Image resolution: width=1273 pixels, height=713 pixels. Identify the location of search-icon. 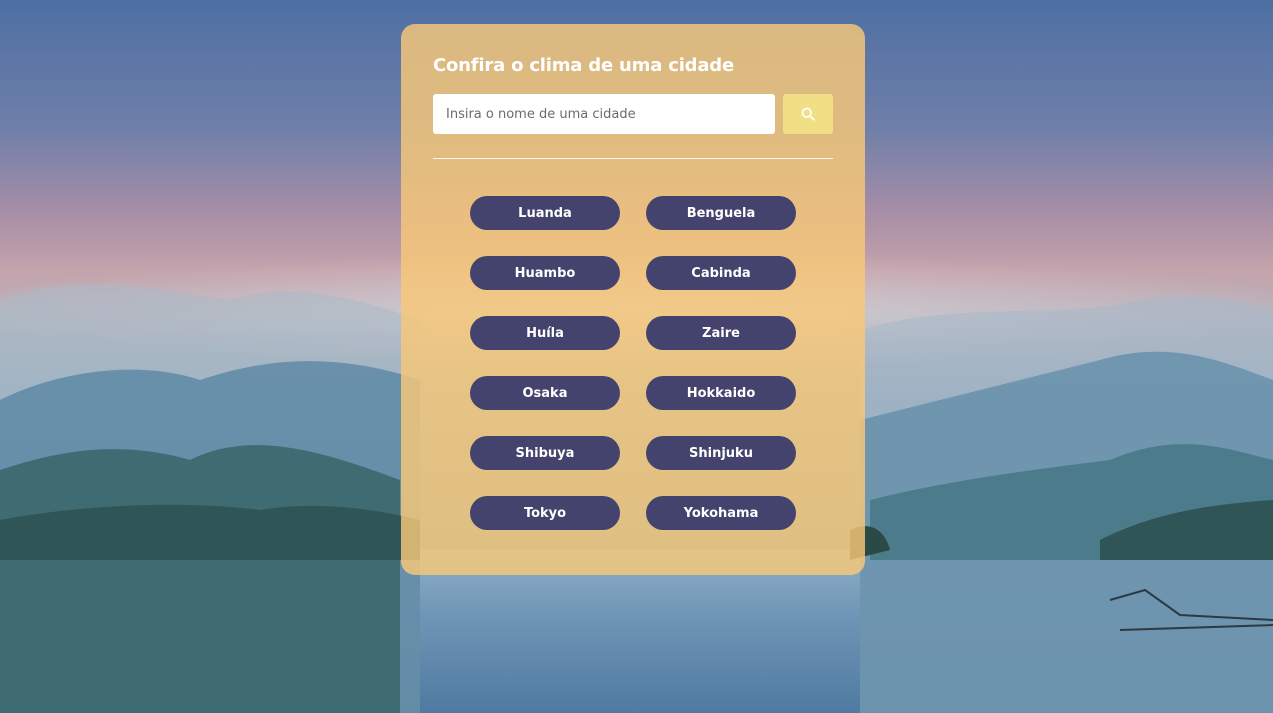
(808, 114).